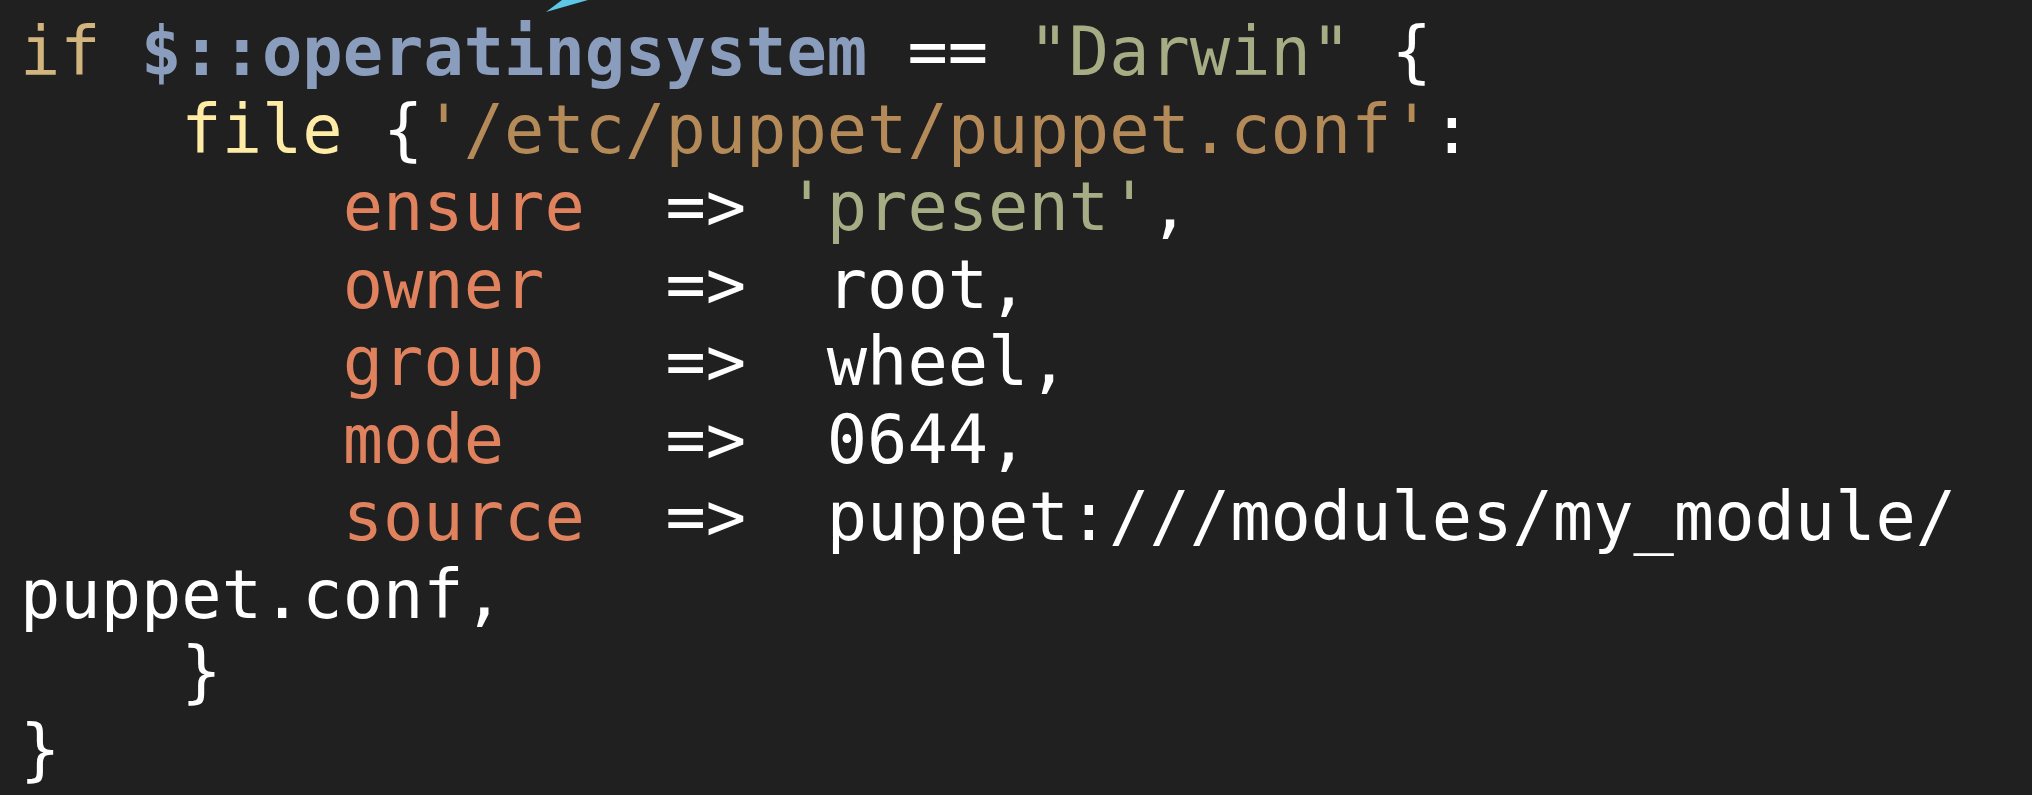  What do you see at coordinates (685, 285) in the screenshot?
I see `code-line: owner => root,` at bounding box center [685, 285].